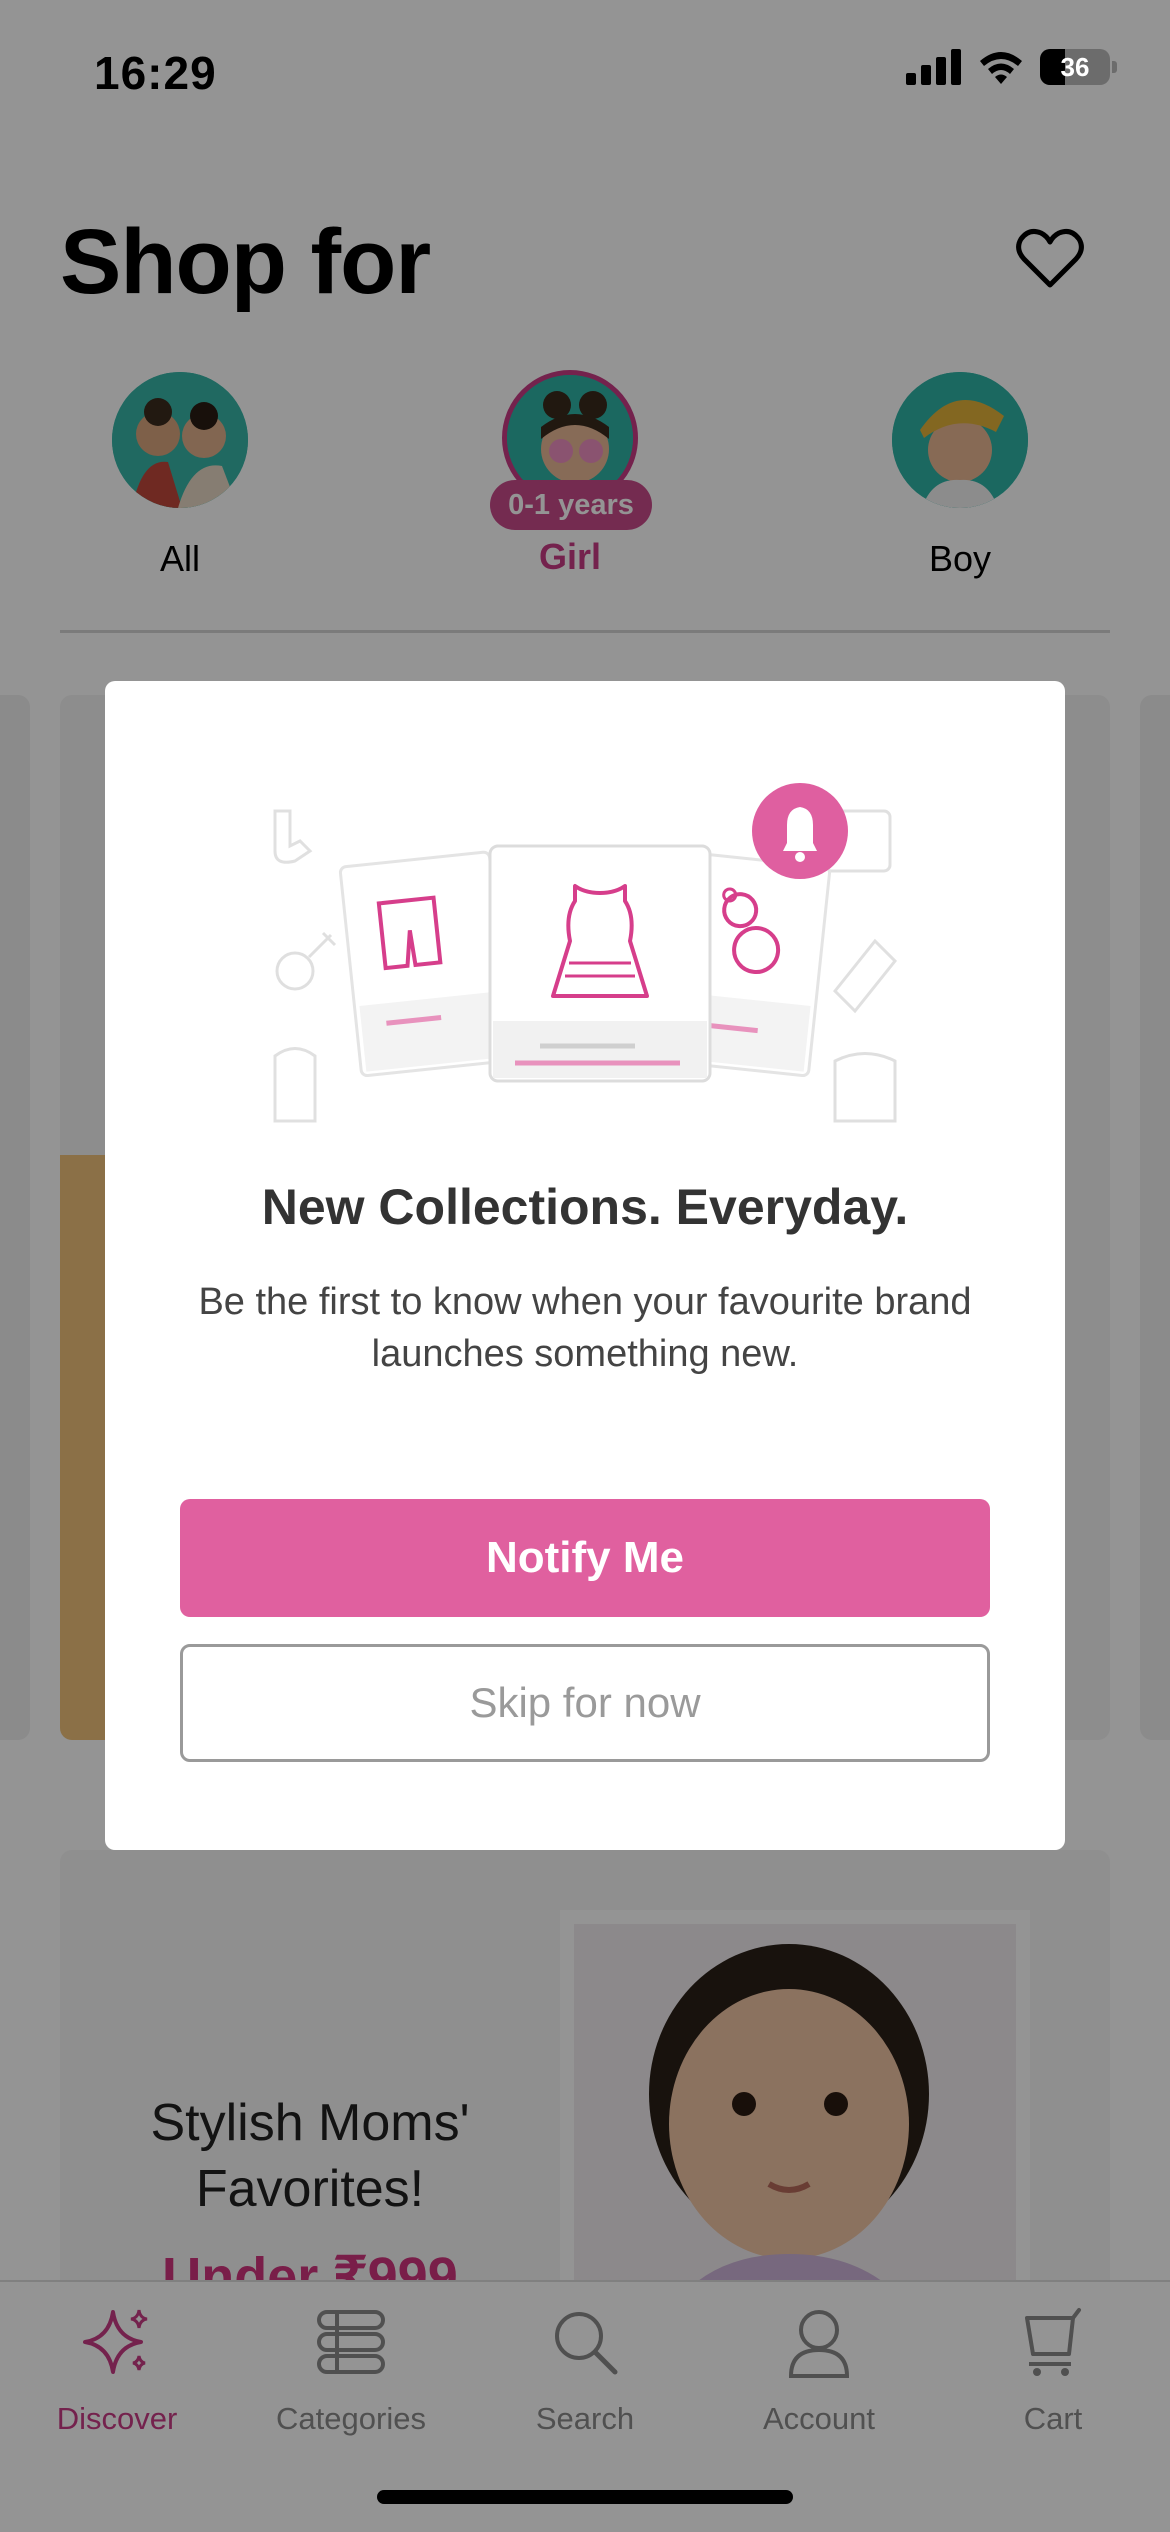 This screenshot has height=2532, width=1170. What do you see at coordinates (585, 953) in the screenshot?
I see `collections-illustration` at bounding box center [585, 953].